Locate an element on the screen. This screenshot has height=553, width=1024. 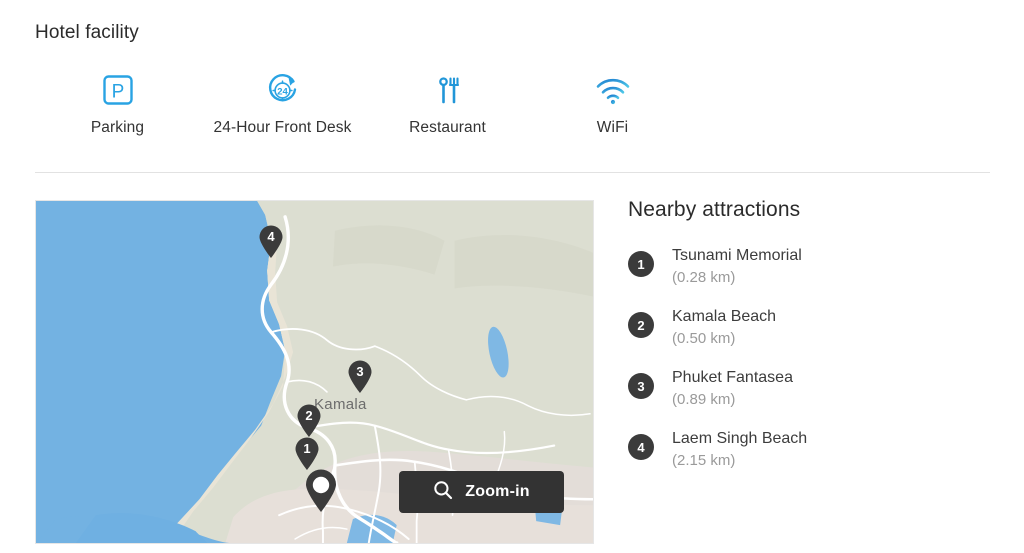
facility-item-wifi: WiFi is located at coordinates (612, 103).